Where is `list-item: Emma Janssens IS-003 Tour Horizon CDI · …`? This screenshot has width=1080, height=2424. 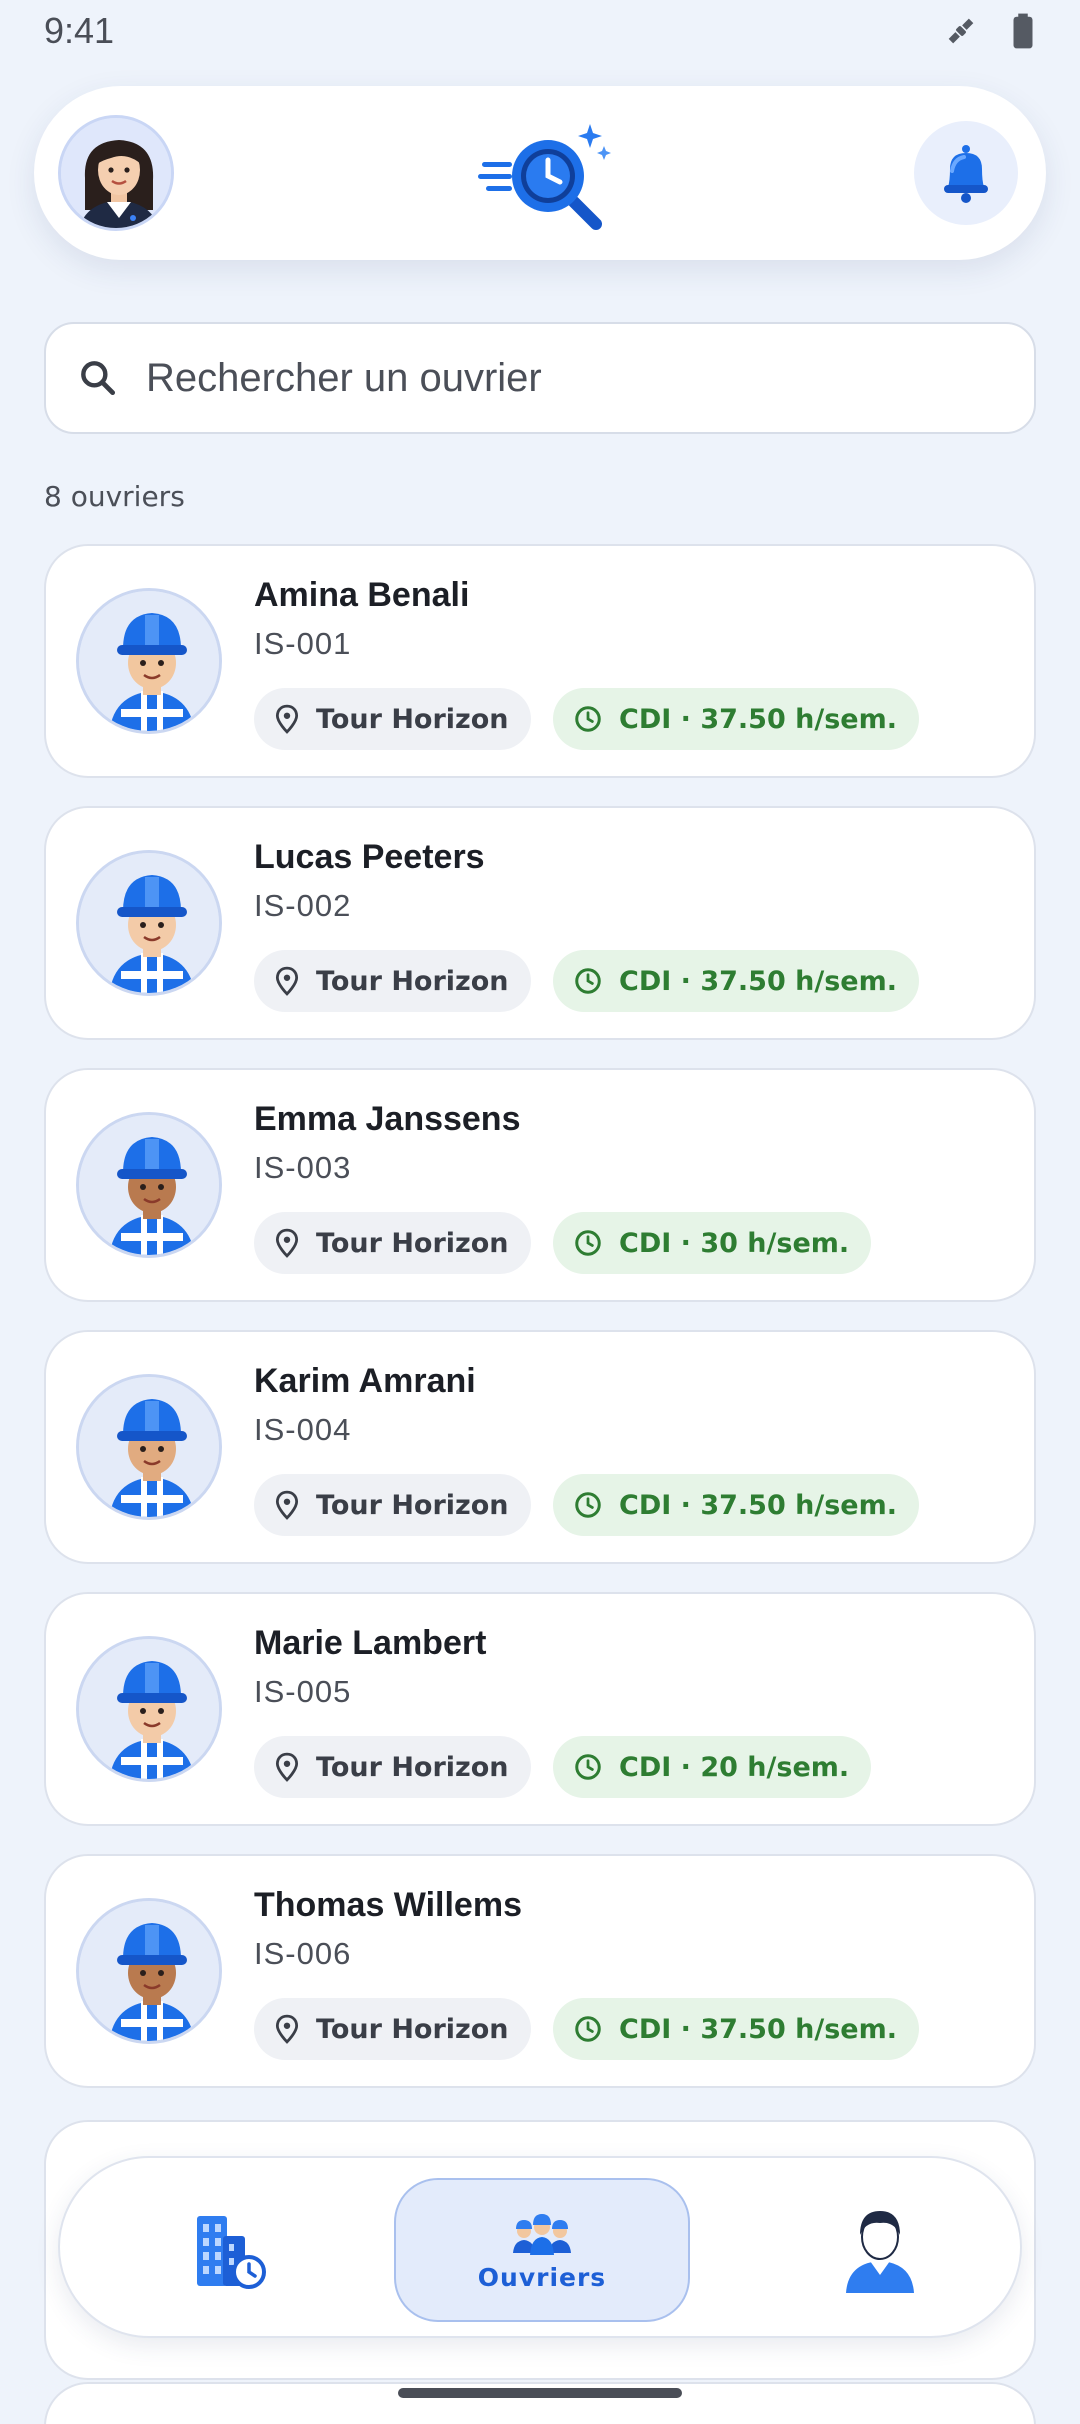 list-item: Emma Janssens IS-003 Tour Horizon CDI · … is located at coordinates (540, 1185).